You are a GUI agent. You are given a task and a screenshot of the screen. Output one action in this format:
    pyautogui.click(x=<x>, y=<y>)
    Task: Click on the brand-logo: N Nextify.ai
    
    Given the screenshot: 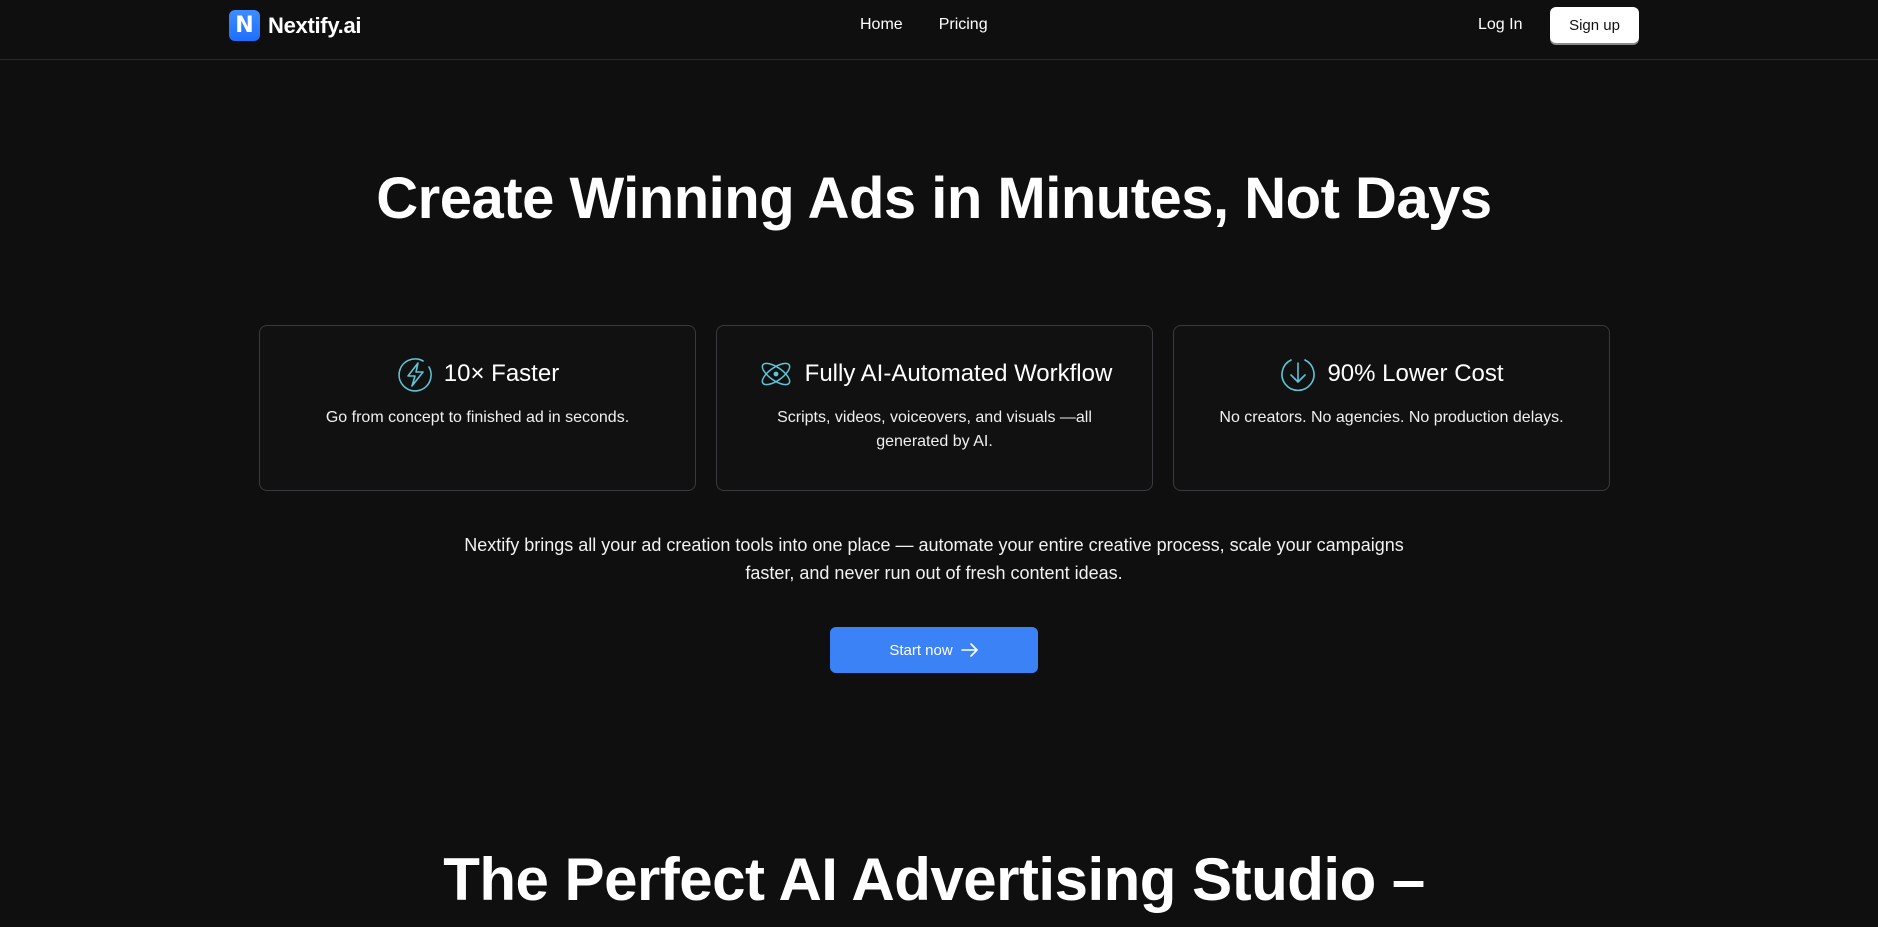 What is the action you would take?
    pyautogui.click(x=295, y=25)
    